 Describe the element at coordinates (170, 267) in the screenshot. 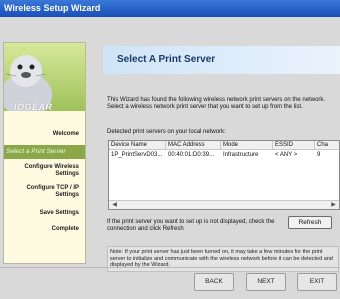

I see `footer-divider` at that location.